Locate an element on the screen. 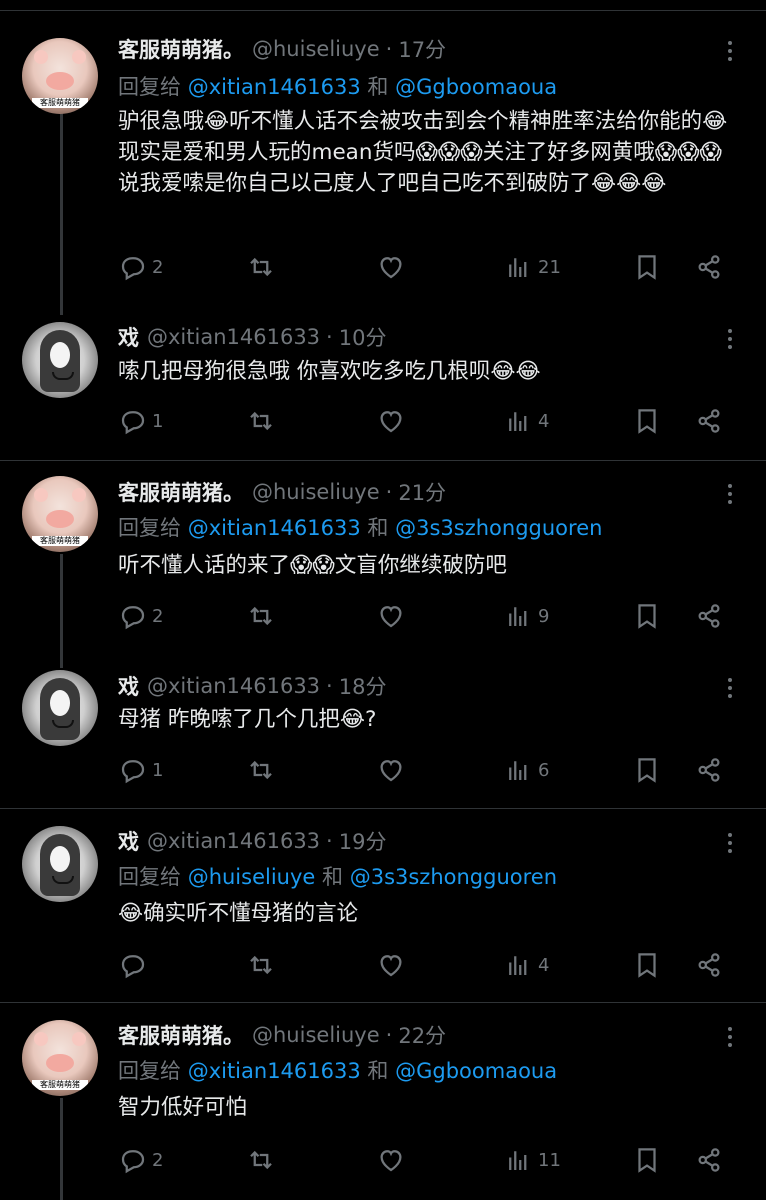  views-button: 11 is located at coordinates (532, 1160).